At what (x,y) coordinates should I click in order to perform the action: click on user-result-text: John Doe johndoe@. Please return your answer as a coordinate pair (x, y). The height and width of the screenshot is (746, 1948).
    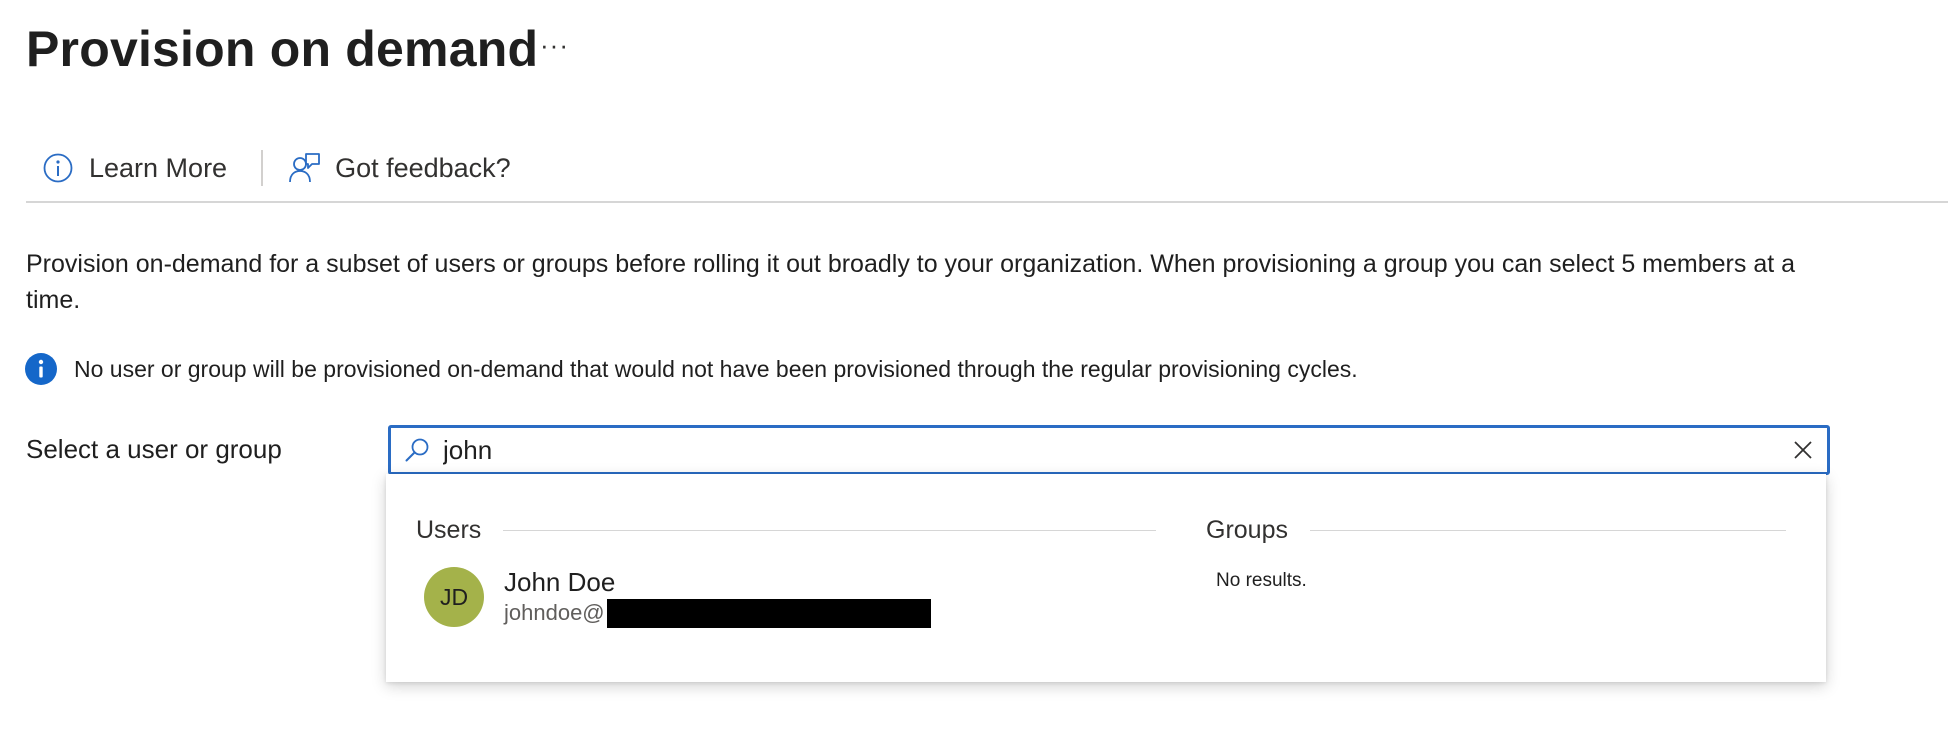
    Looking at the image, I should click on (717, 597).